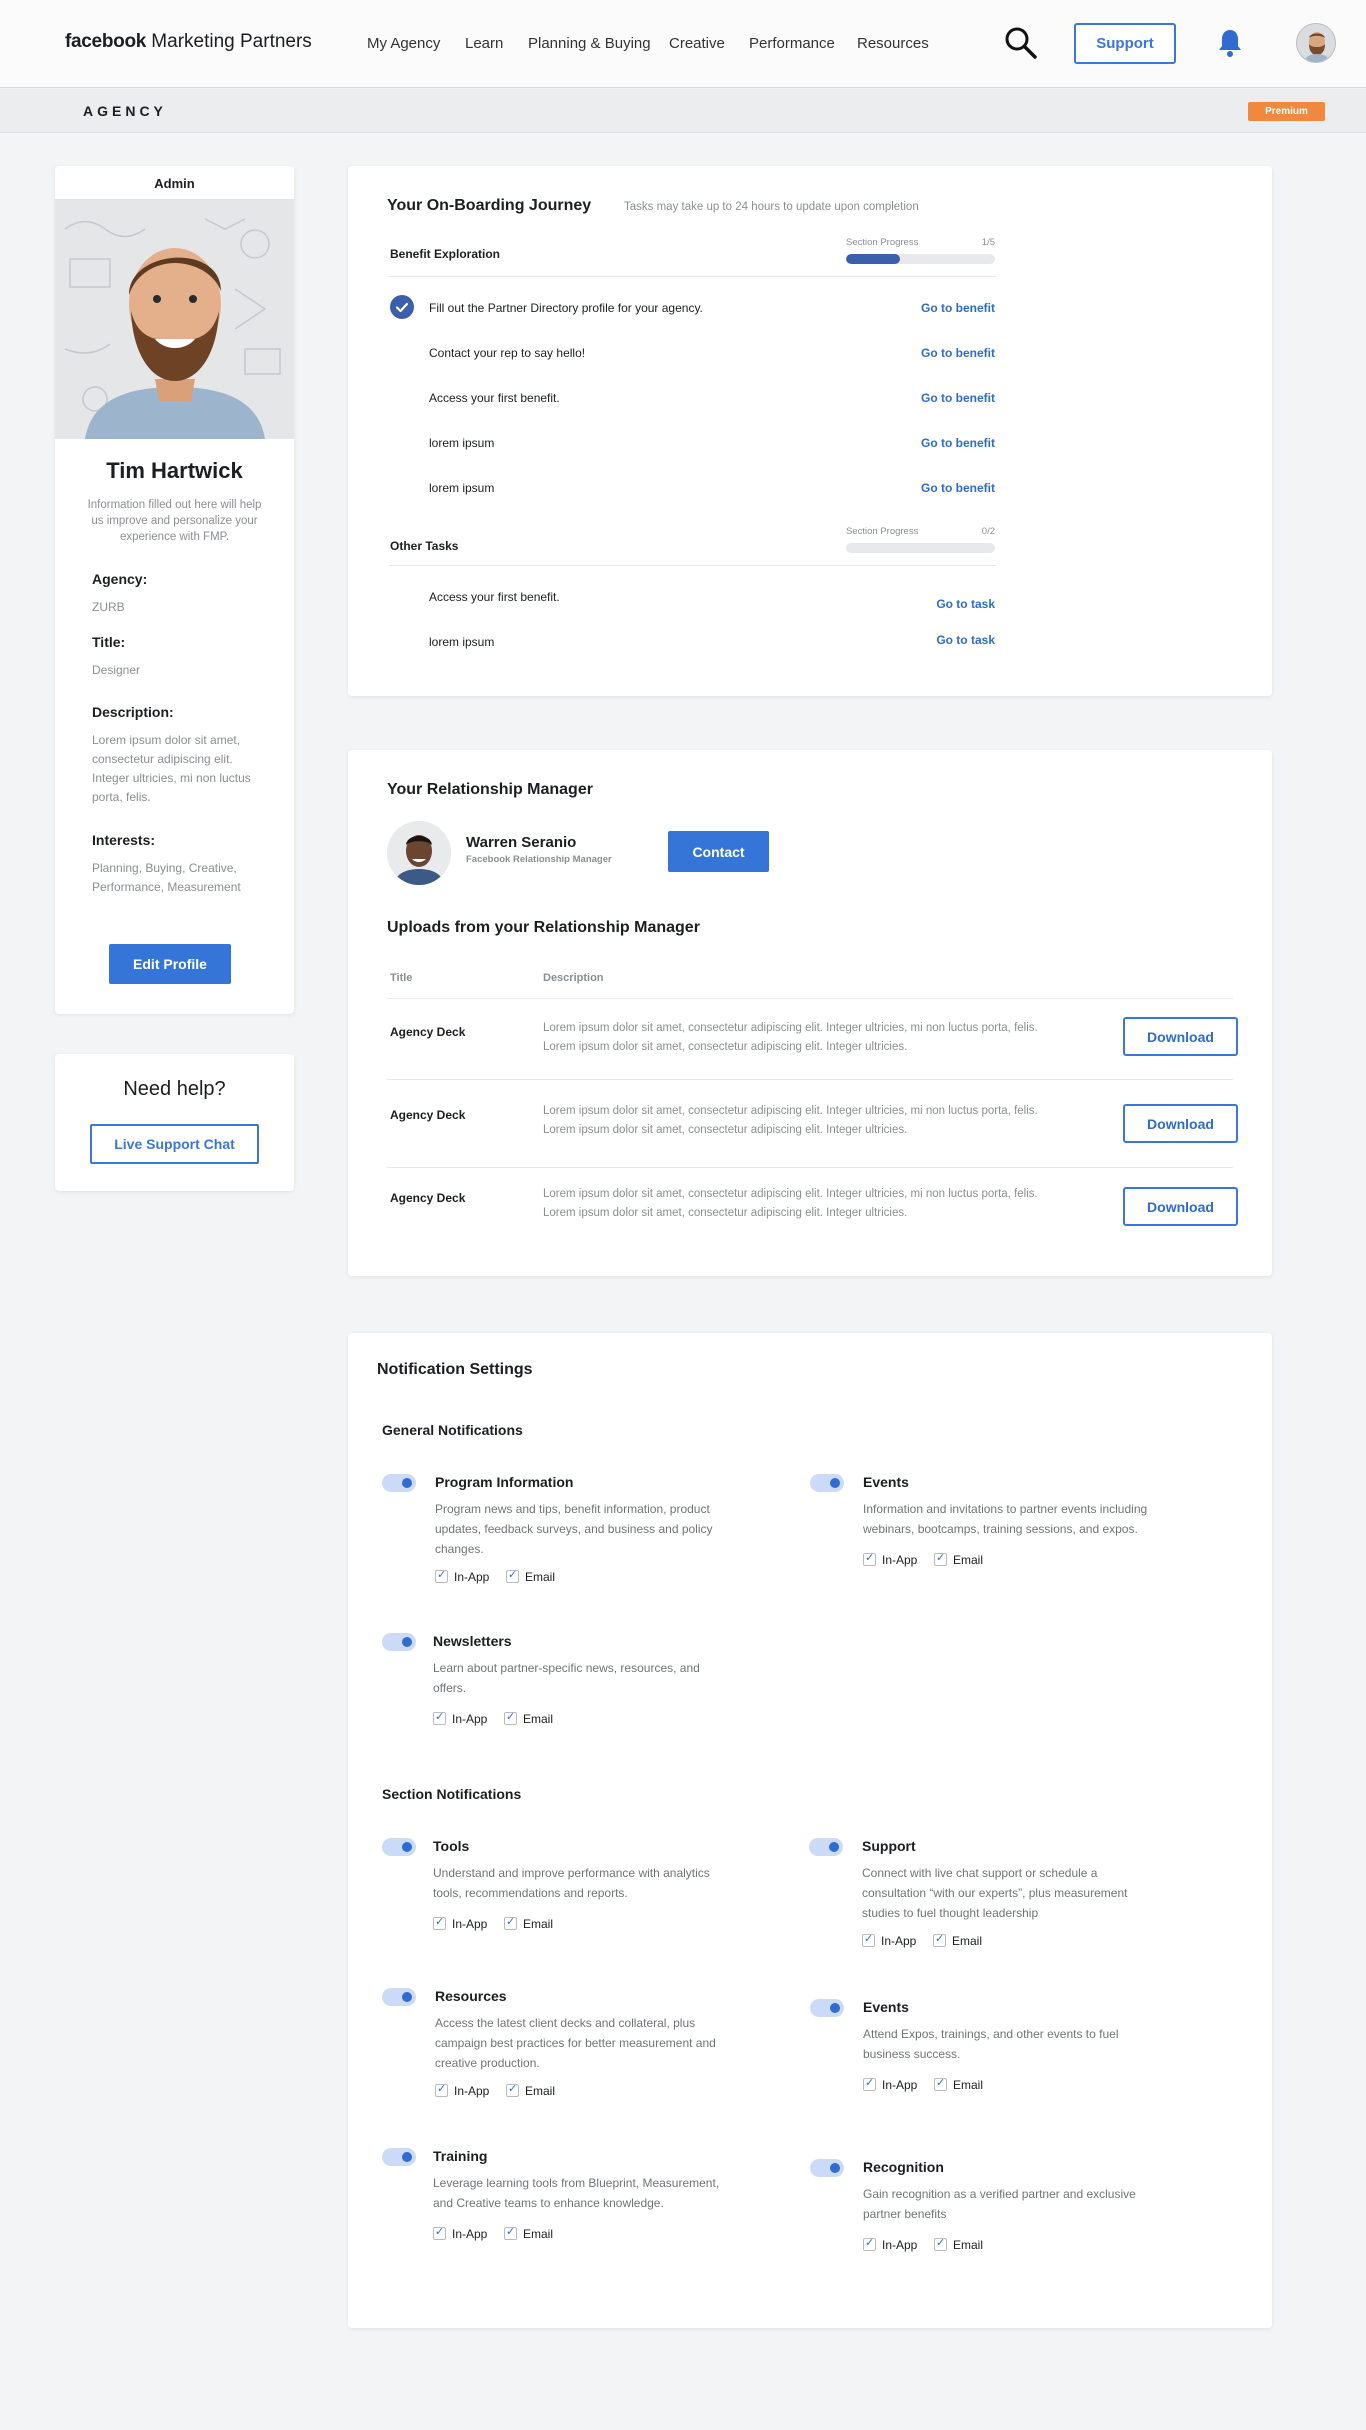 The height and width of the screenshot is (2430, 1366). I want to click on program-information-toggle, so click(399, 1483).